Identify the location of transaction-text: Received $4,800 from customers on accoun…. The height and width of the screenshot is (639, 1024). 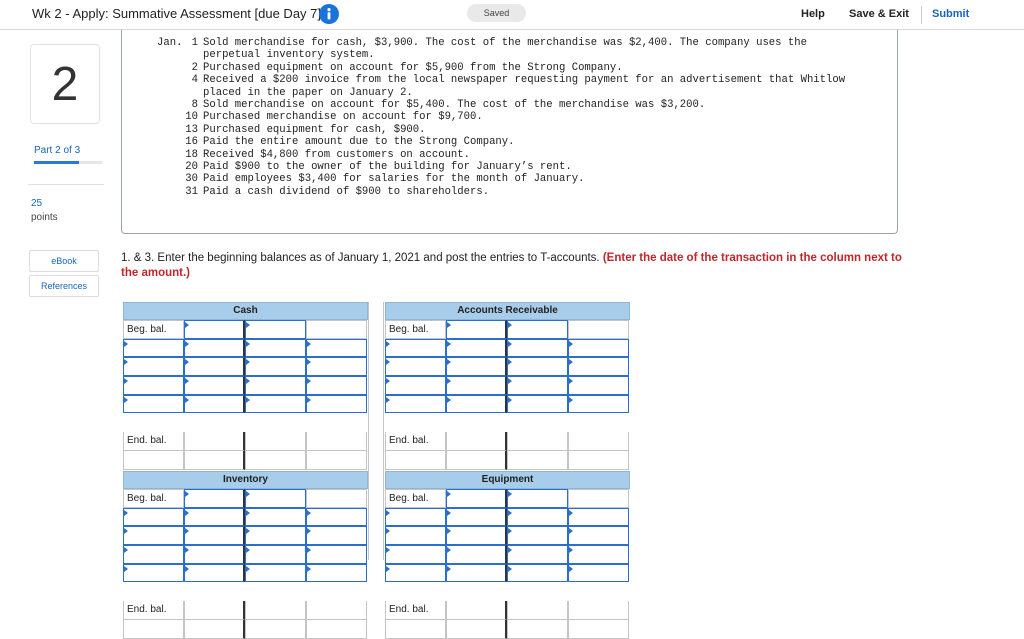
(337, 154).